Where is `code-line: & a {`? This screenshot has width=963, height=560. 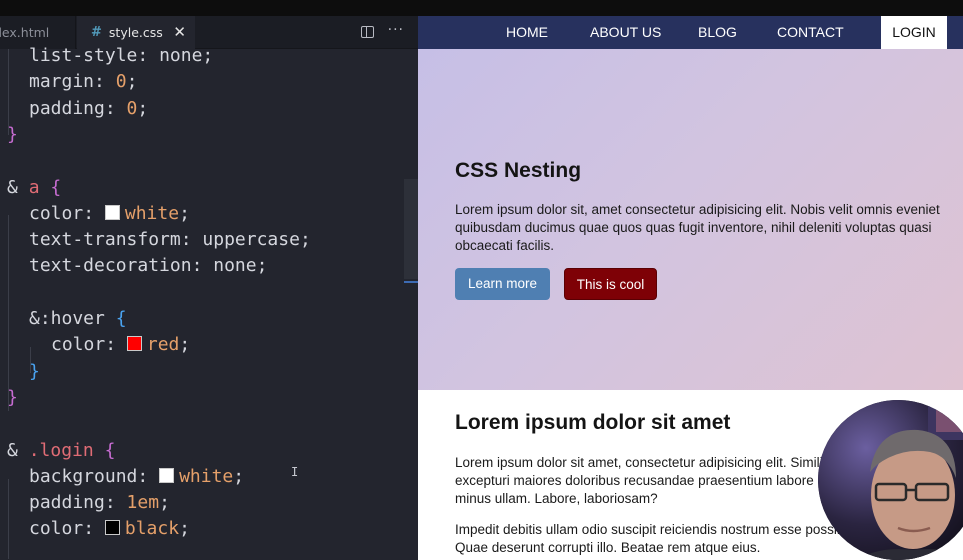 code-line: & a { is located at coordinates (34, 188).